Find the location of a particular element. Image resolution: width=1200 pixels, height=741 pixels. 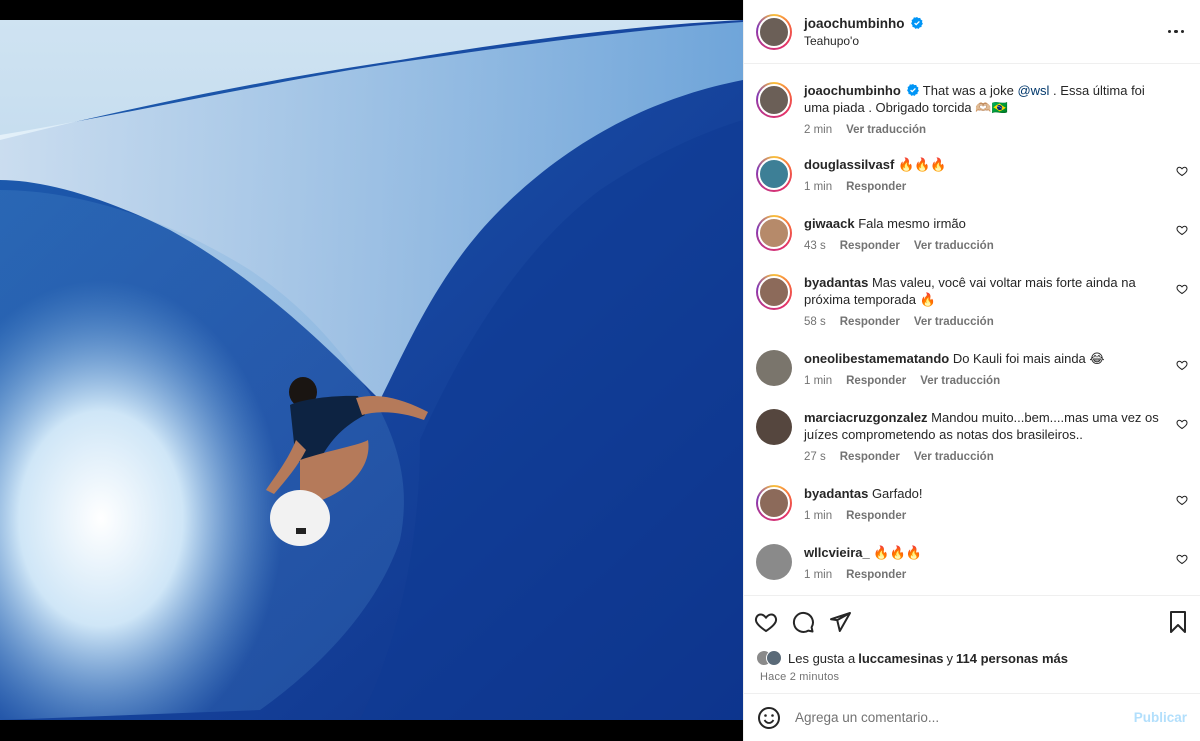

post-time: Hace 2 minutos is located at coordinates (800, 677).